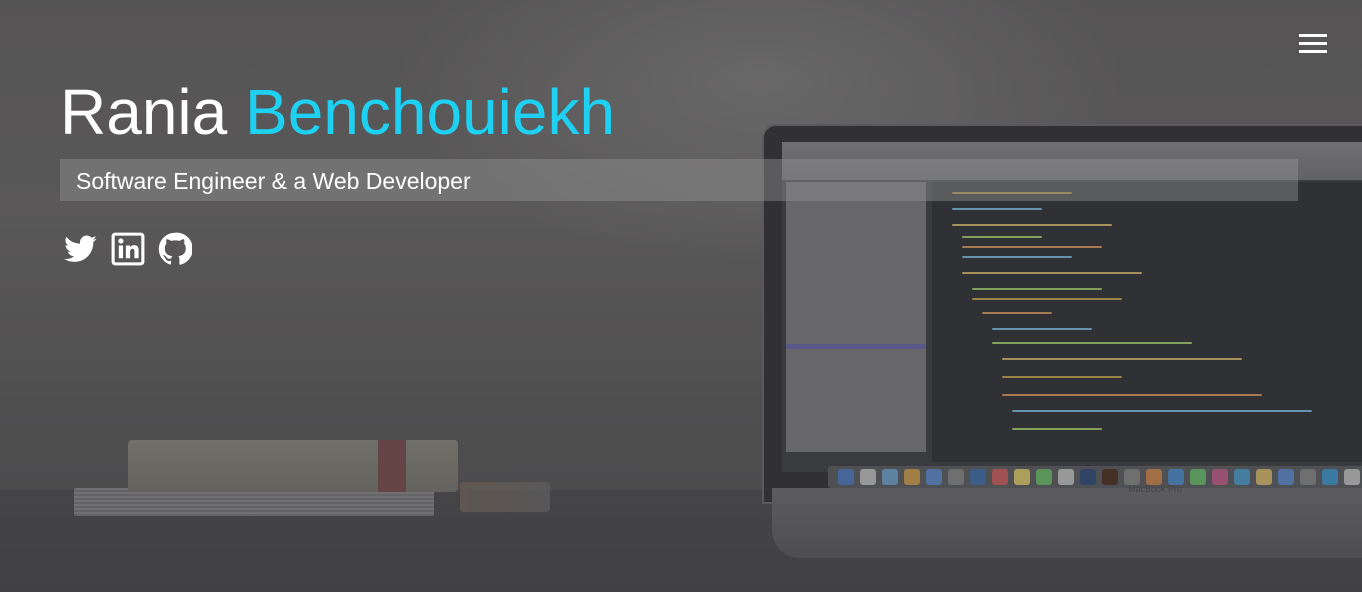  I want to click on last-name: Benchouiekh, so click(430, 112).